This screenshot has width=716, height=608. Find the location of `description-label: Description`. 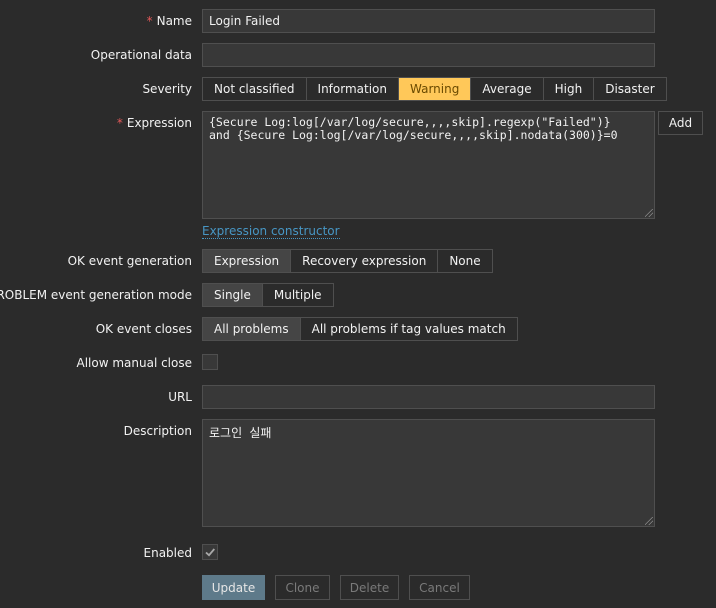

description-label: Description is located at coordinates (157, 431).